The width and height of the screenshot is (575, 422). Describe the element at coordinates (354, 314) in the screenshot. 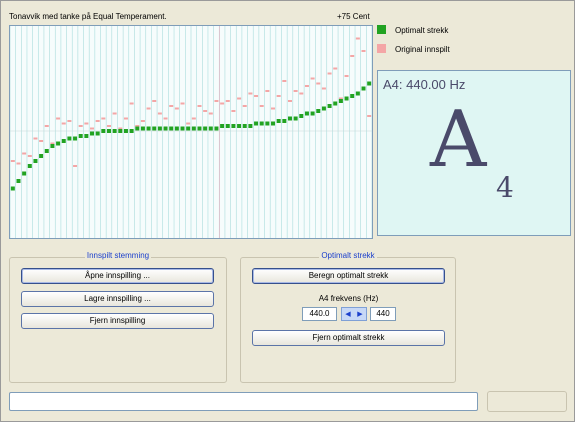

I see `frequency-spinner: ◀ ▶` at that location.